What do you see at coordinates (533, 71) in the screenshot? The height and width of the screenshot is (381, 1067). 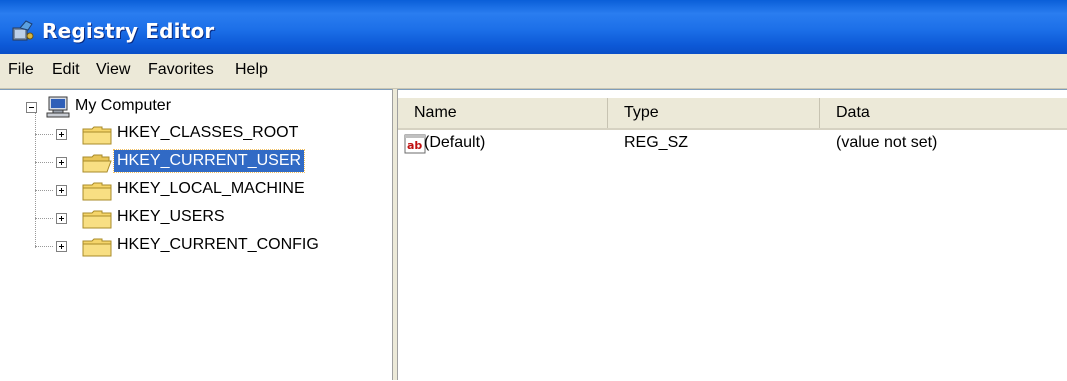 I see `menu-bar: File Edit View Favorites Help` at bounding box center [533, 71].